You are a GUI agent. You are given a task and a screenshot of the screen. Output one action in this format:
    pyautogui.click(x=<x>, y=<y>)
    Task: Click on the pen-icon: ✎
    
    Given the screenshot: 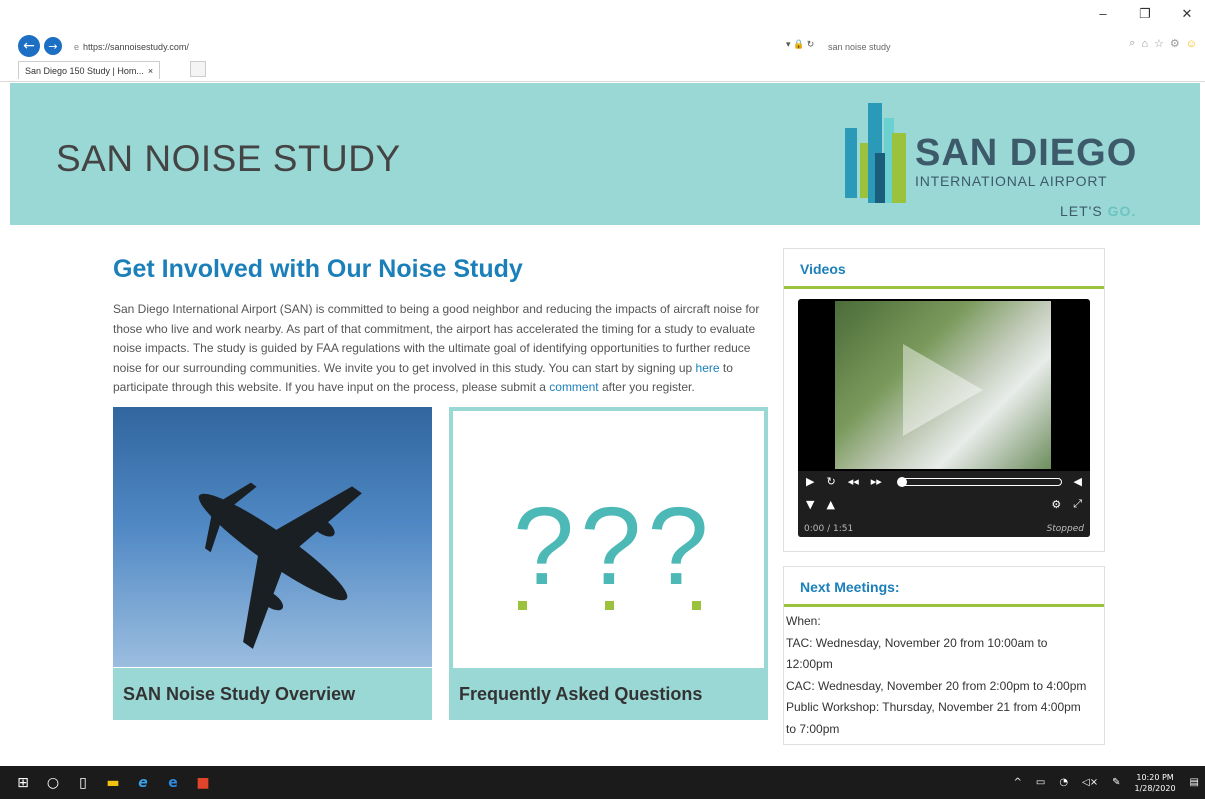 What is the action you would take?
    pyautogui.click(x=1116, y=782)
    